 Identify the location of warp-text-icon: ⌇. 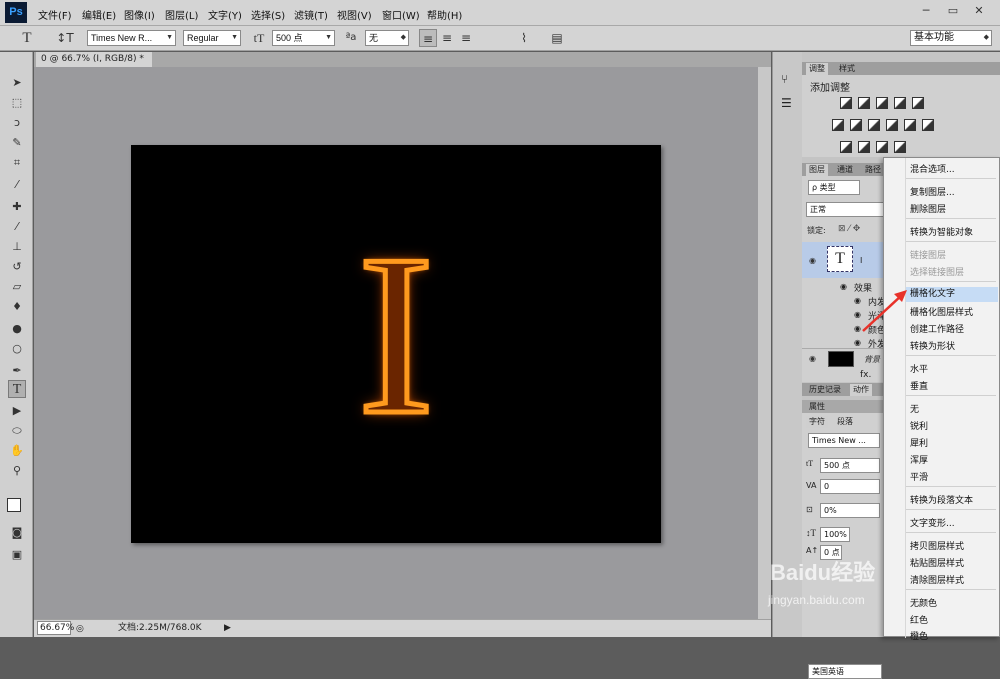
(524, 38).